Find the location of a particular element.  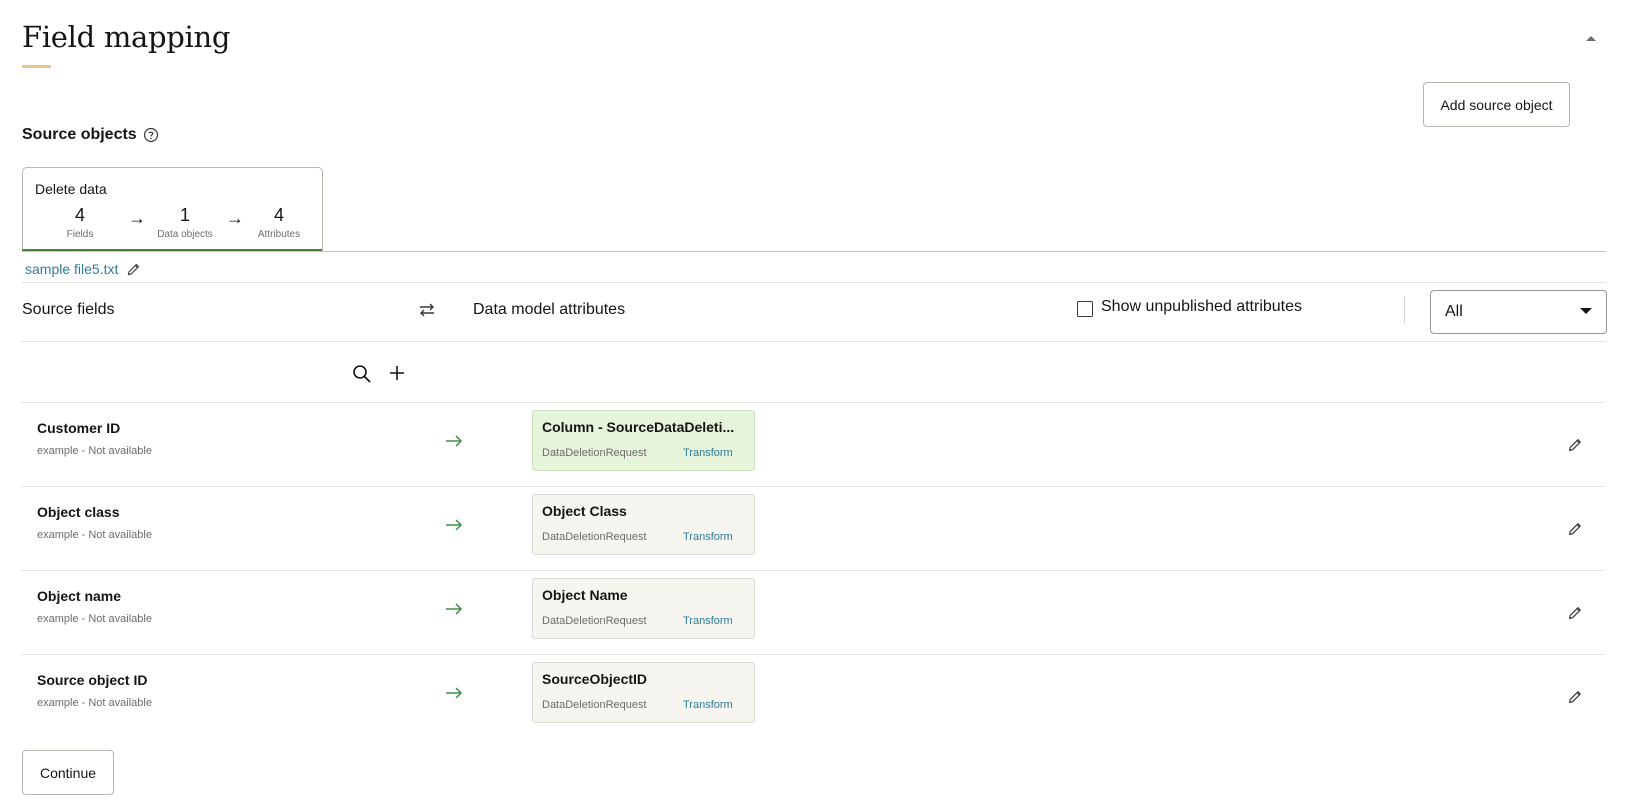

attribute-name: Object Class is located at coordinates (584, 511).